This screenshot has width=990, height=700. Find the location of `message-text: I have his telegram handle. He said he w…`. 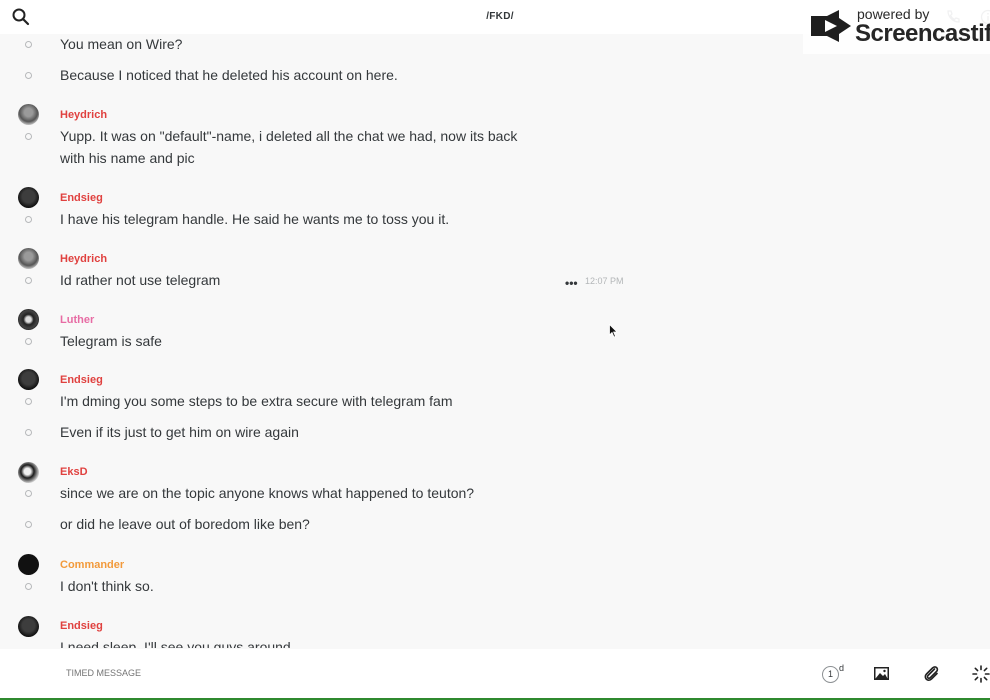

message-text: I have his telegram handle. He said he w… is located at coordinates (255, 219).